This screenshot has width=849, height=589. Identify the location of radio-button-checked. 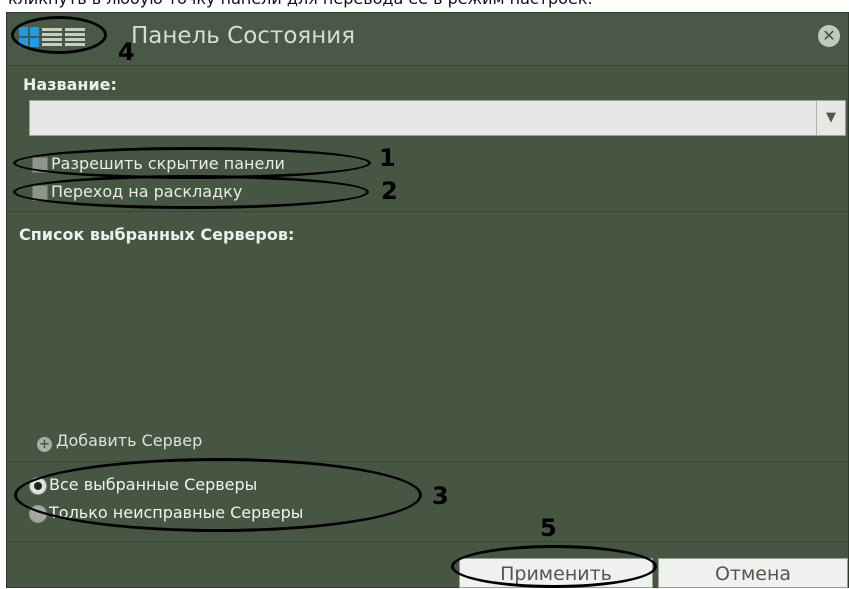
(38, 486).